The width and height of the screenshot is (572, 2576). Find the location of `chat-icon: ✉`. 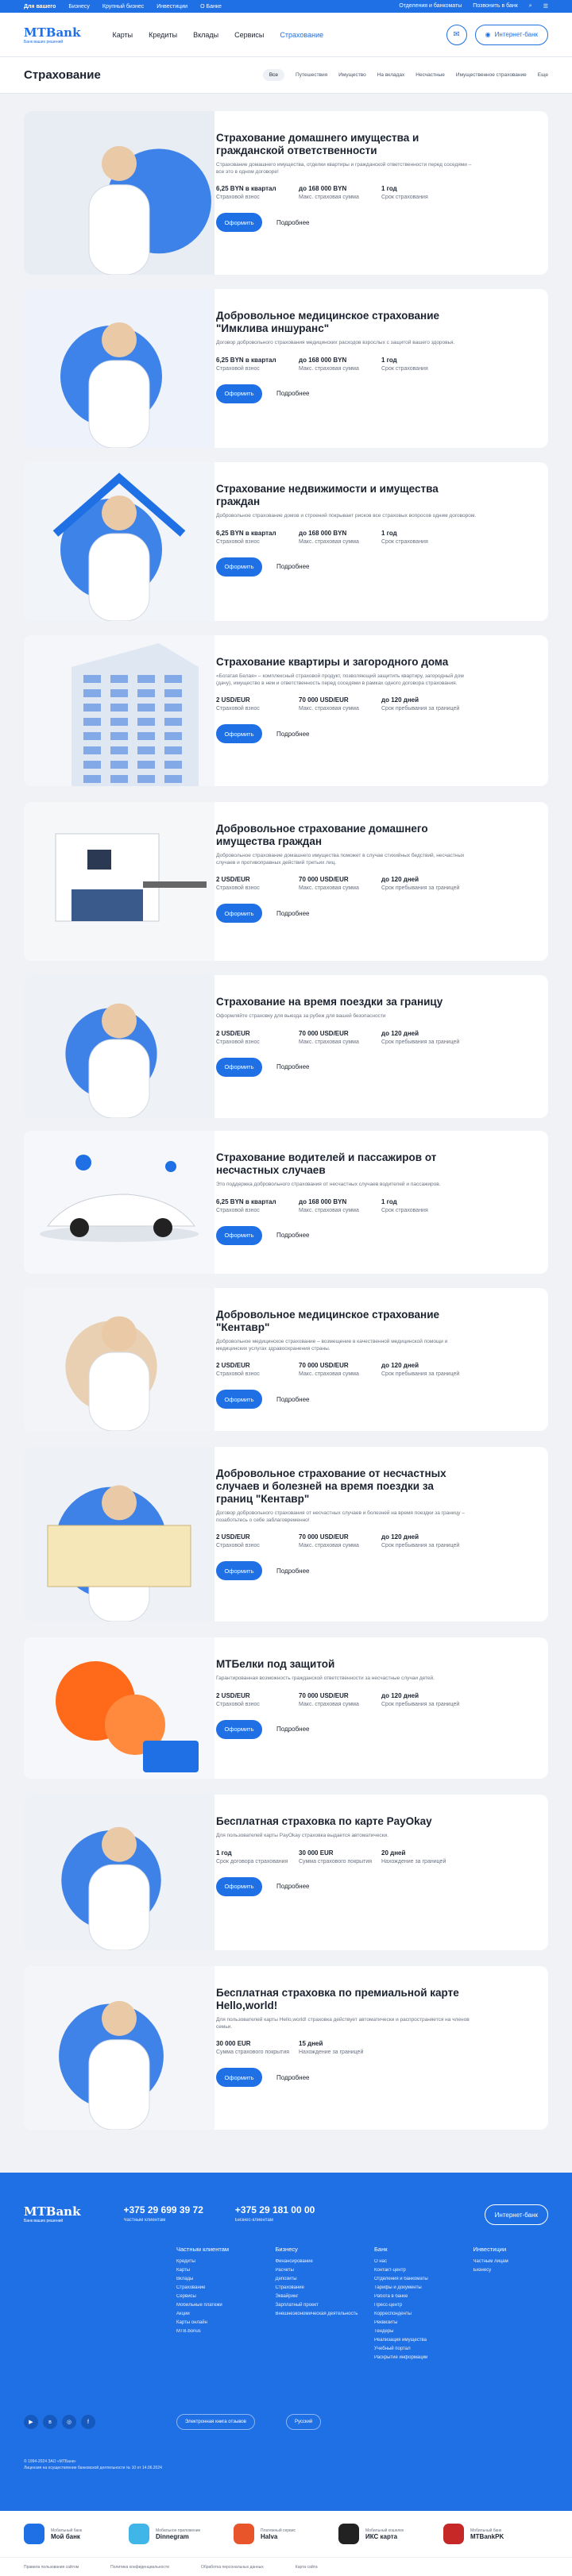

chat-icon: ✉ is located at coordinates (456, 35).